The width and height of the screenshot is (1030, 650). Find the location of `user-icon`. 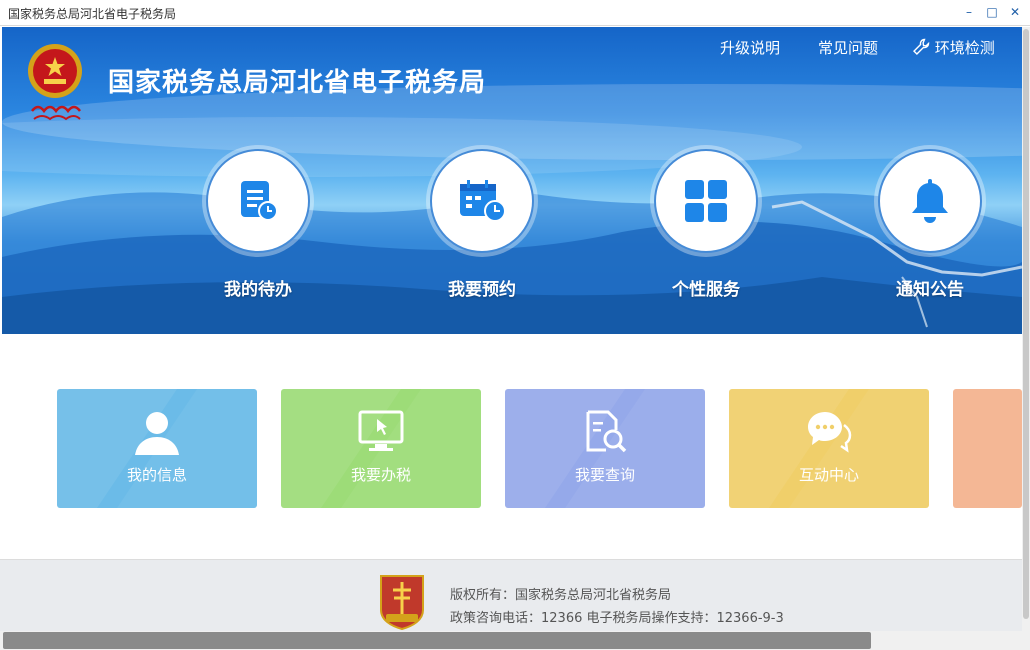

user-icon is located at coordinates (157, 433).